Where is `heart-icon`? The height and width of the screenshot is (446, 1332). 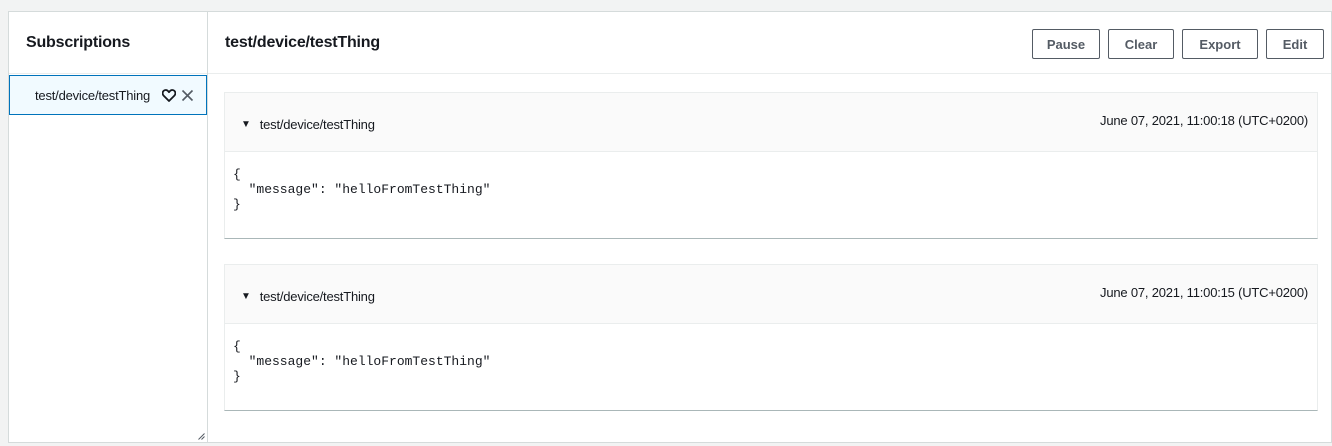
heart-icon is located at coordinates (169, 95).